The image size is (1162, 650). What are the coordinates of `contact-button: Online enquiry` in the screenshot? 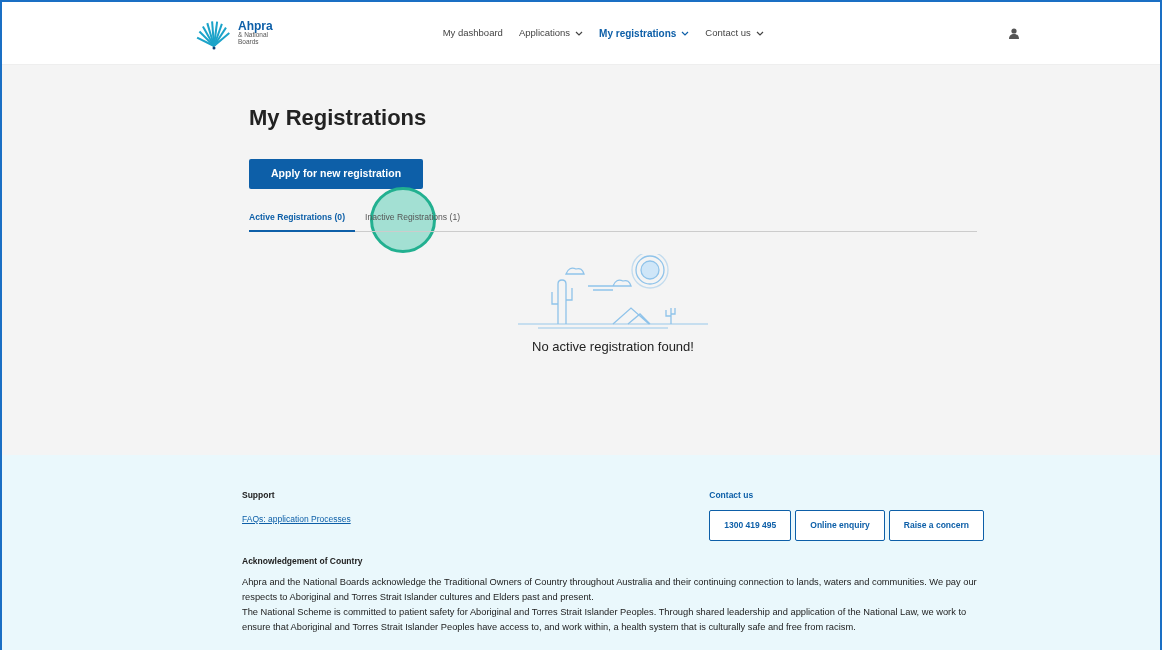 It's located at (840, 525).